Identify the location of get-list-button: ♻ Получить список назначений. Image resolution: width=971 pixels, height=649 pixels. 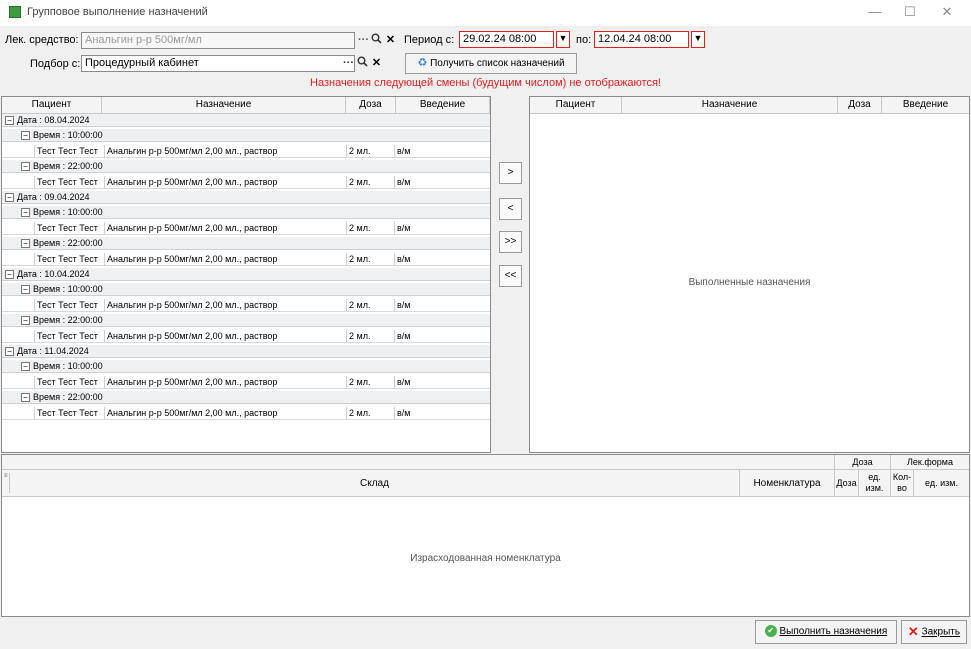
(491, 63).